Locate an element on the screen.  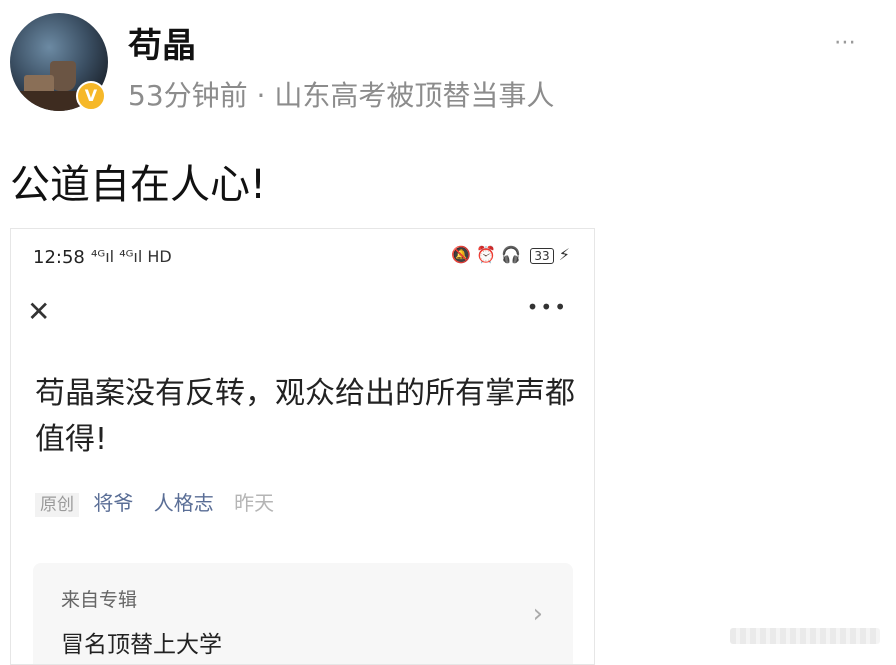
watermark is located at coordinates (805, 636).